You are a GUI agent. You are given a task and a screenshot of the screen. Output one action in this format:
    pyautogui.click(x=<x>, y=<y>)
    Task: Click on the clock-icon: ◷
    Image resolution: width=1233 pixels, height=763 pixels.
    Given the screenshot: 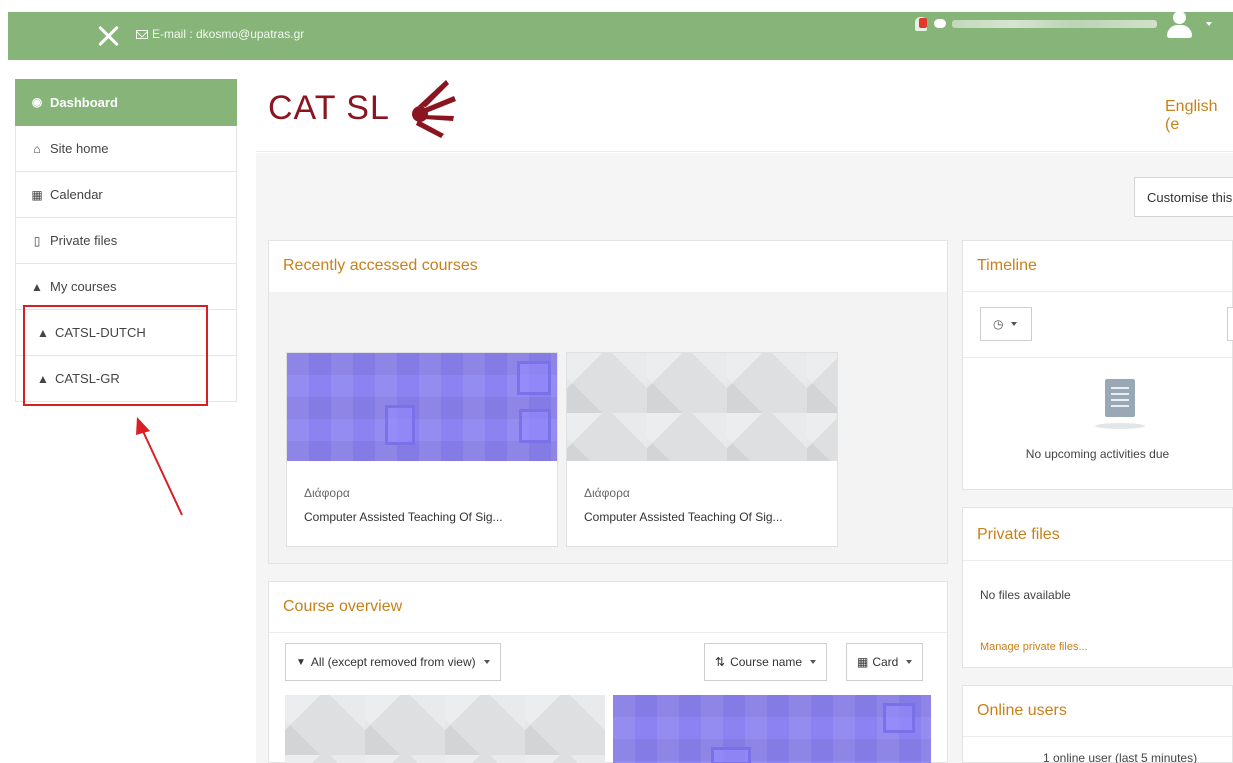 What is the action you would take?
    pyautogui.click(x=998, y=324)
    